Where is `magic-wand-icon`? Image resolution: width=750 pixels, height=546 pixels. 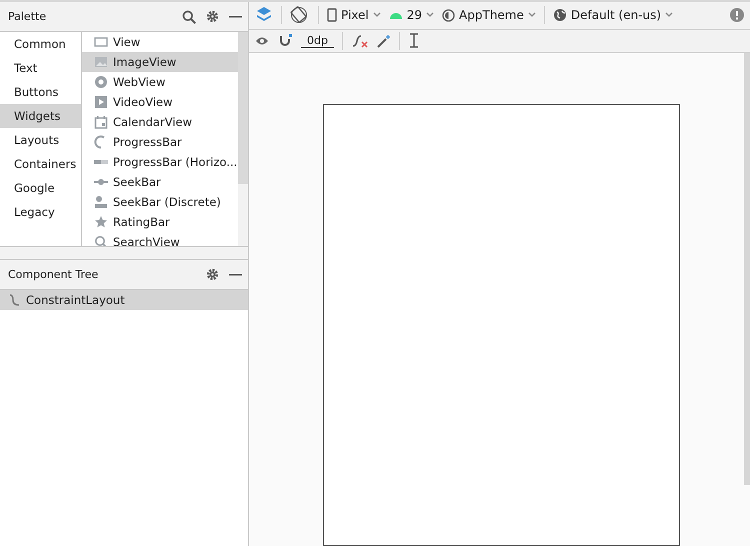 magic-wand-icon is located at coordinates (383, 41).